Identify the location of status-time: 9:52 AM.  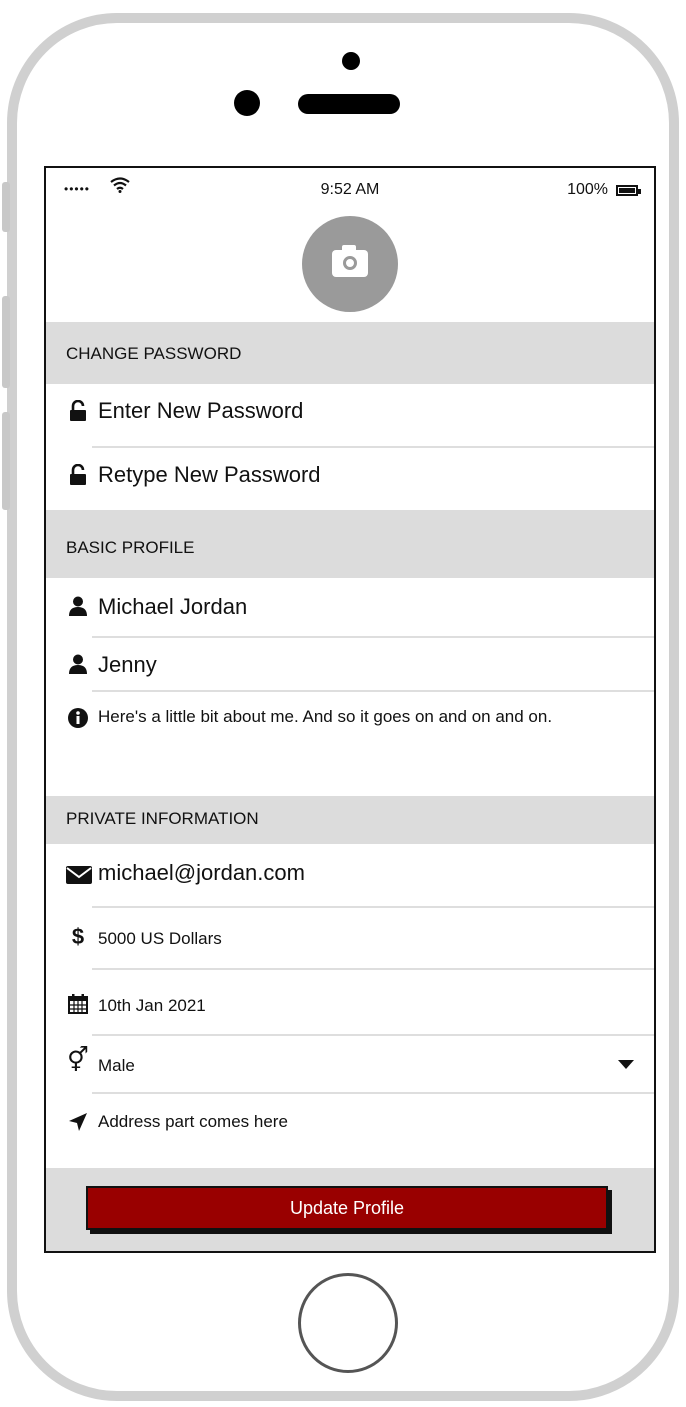
(350, 189).